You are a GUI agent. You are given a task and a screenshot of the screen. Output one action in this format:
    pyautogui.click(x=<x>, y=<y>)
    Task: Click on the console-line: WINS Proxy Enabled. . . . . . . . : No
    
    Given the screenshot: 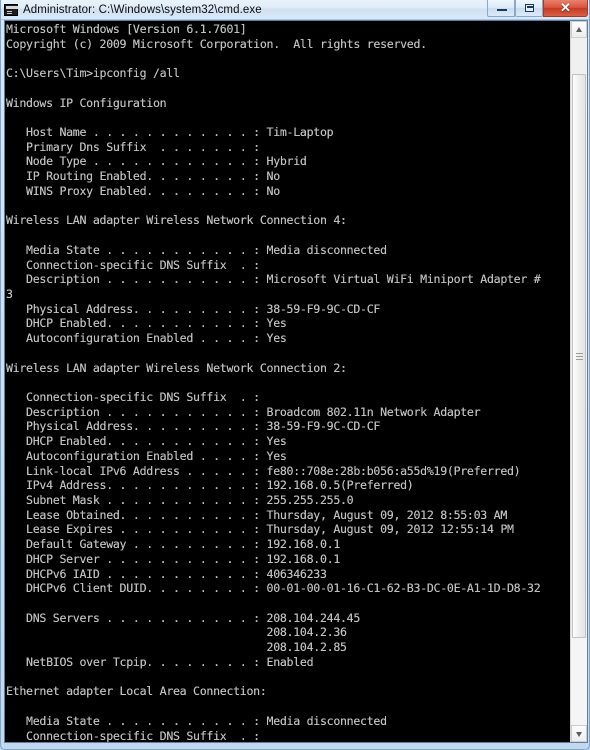 What is the action you would take?
    pyautogui.click(x=143, y=190)
    